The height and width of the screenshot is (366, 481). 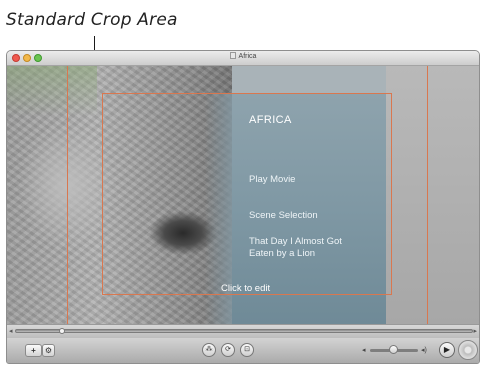 I want to click on play-button: ▶, so click(x=447, y=350).